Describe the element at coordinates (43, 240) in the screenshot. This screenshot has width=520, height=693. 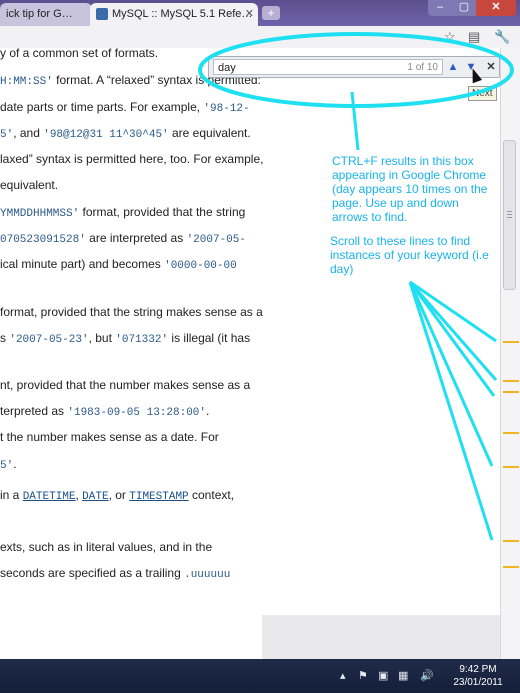
I see `code-literal: 070523091528'` at that location.